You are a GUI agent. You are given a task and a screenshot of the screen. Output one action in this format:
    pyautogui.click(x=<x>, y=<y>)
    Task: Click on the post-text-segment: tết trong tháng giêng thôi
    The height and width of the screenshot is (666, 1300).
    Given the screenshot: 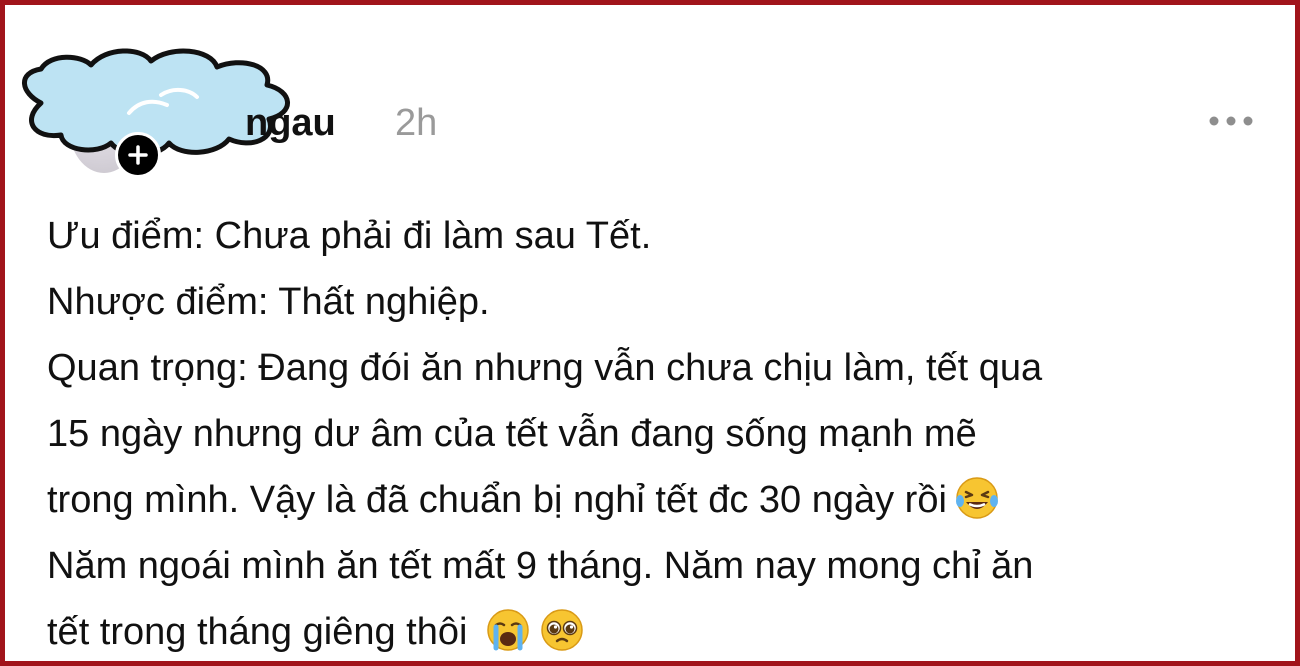 What is the action you would take?
    pyautogui.click(x=257, y=632)
    